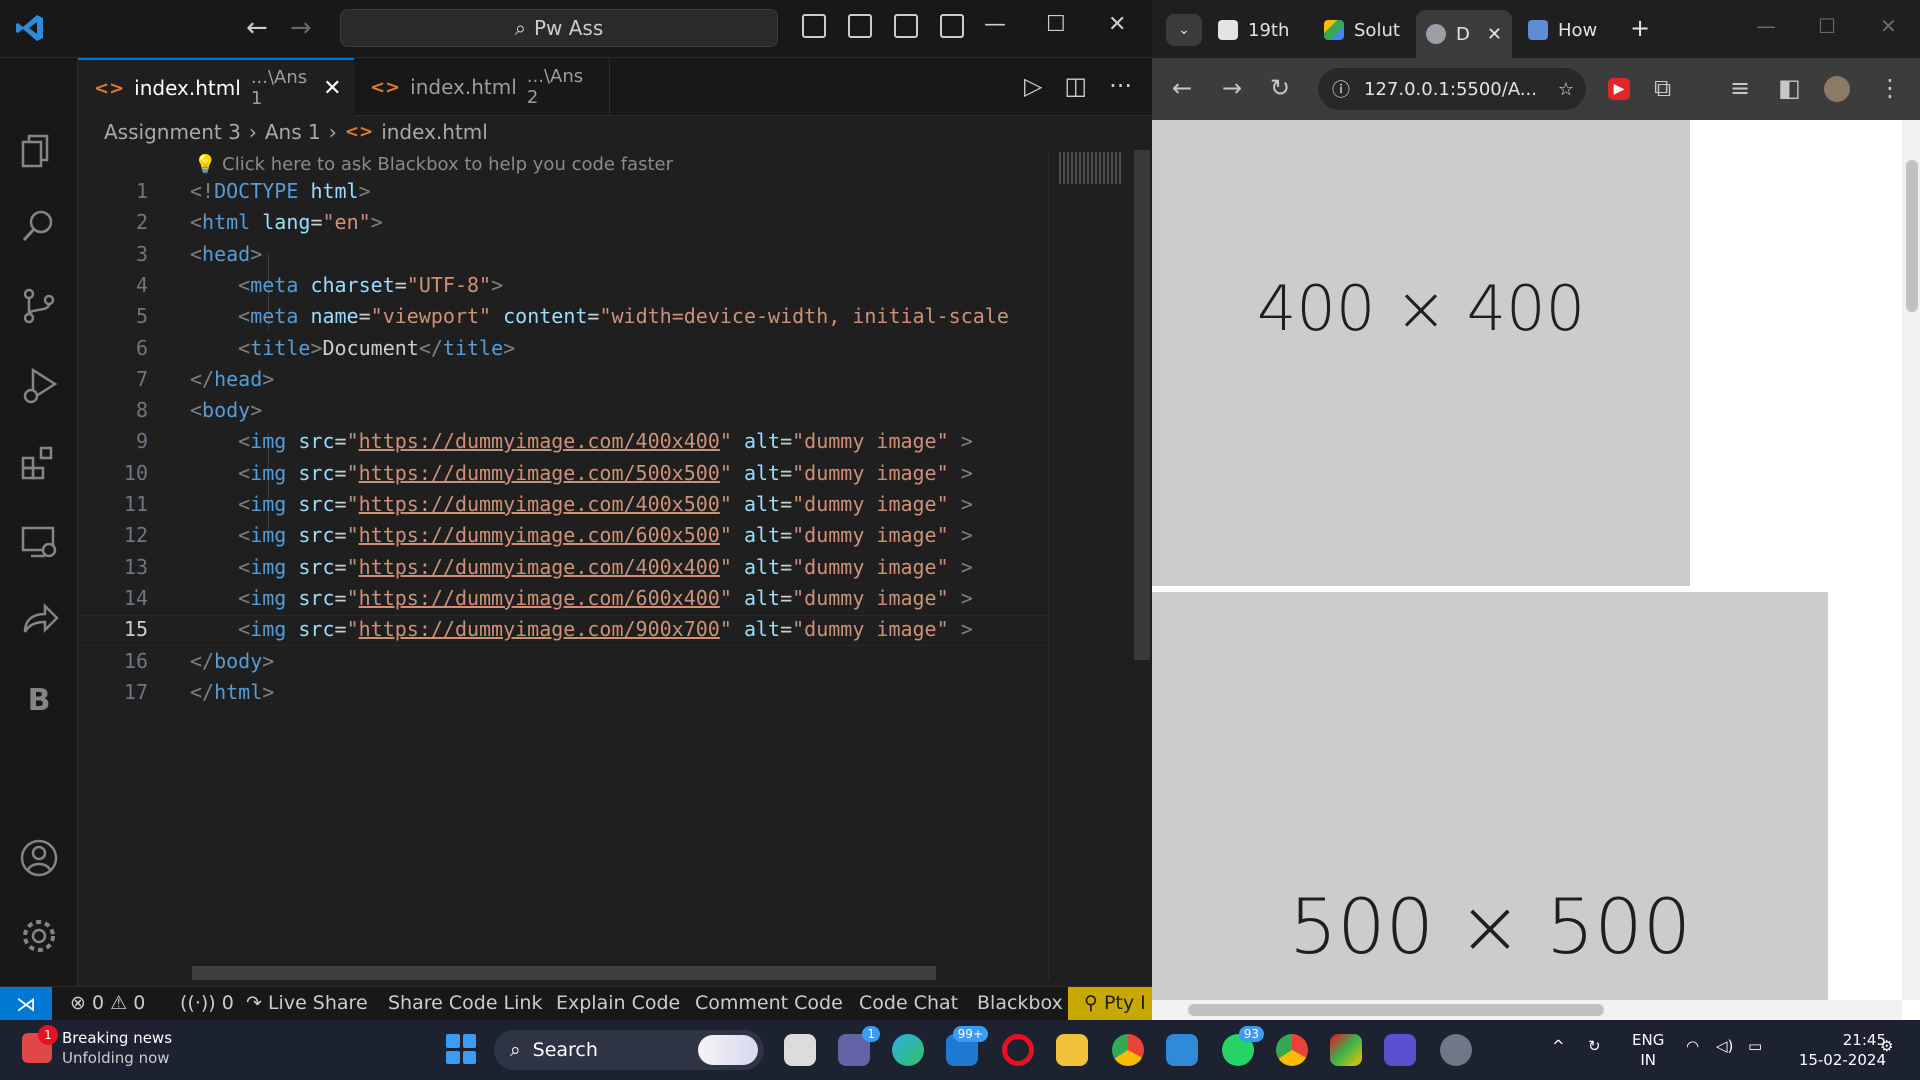 Image resolution: width=1920 pixels, height=1080 pixels. What do you see at coordinates (39, 936) in the screenshot?
I see `settings-icon` at bounding box center [39, 936].